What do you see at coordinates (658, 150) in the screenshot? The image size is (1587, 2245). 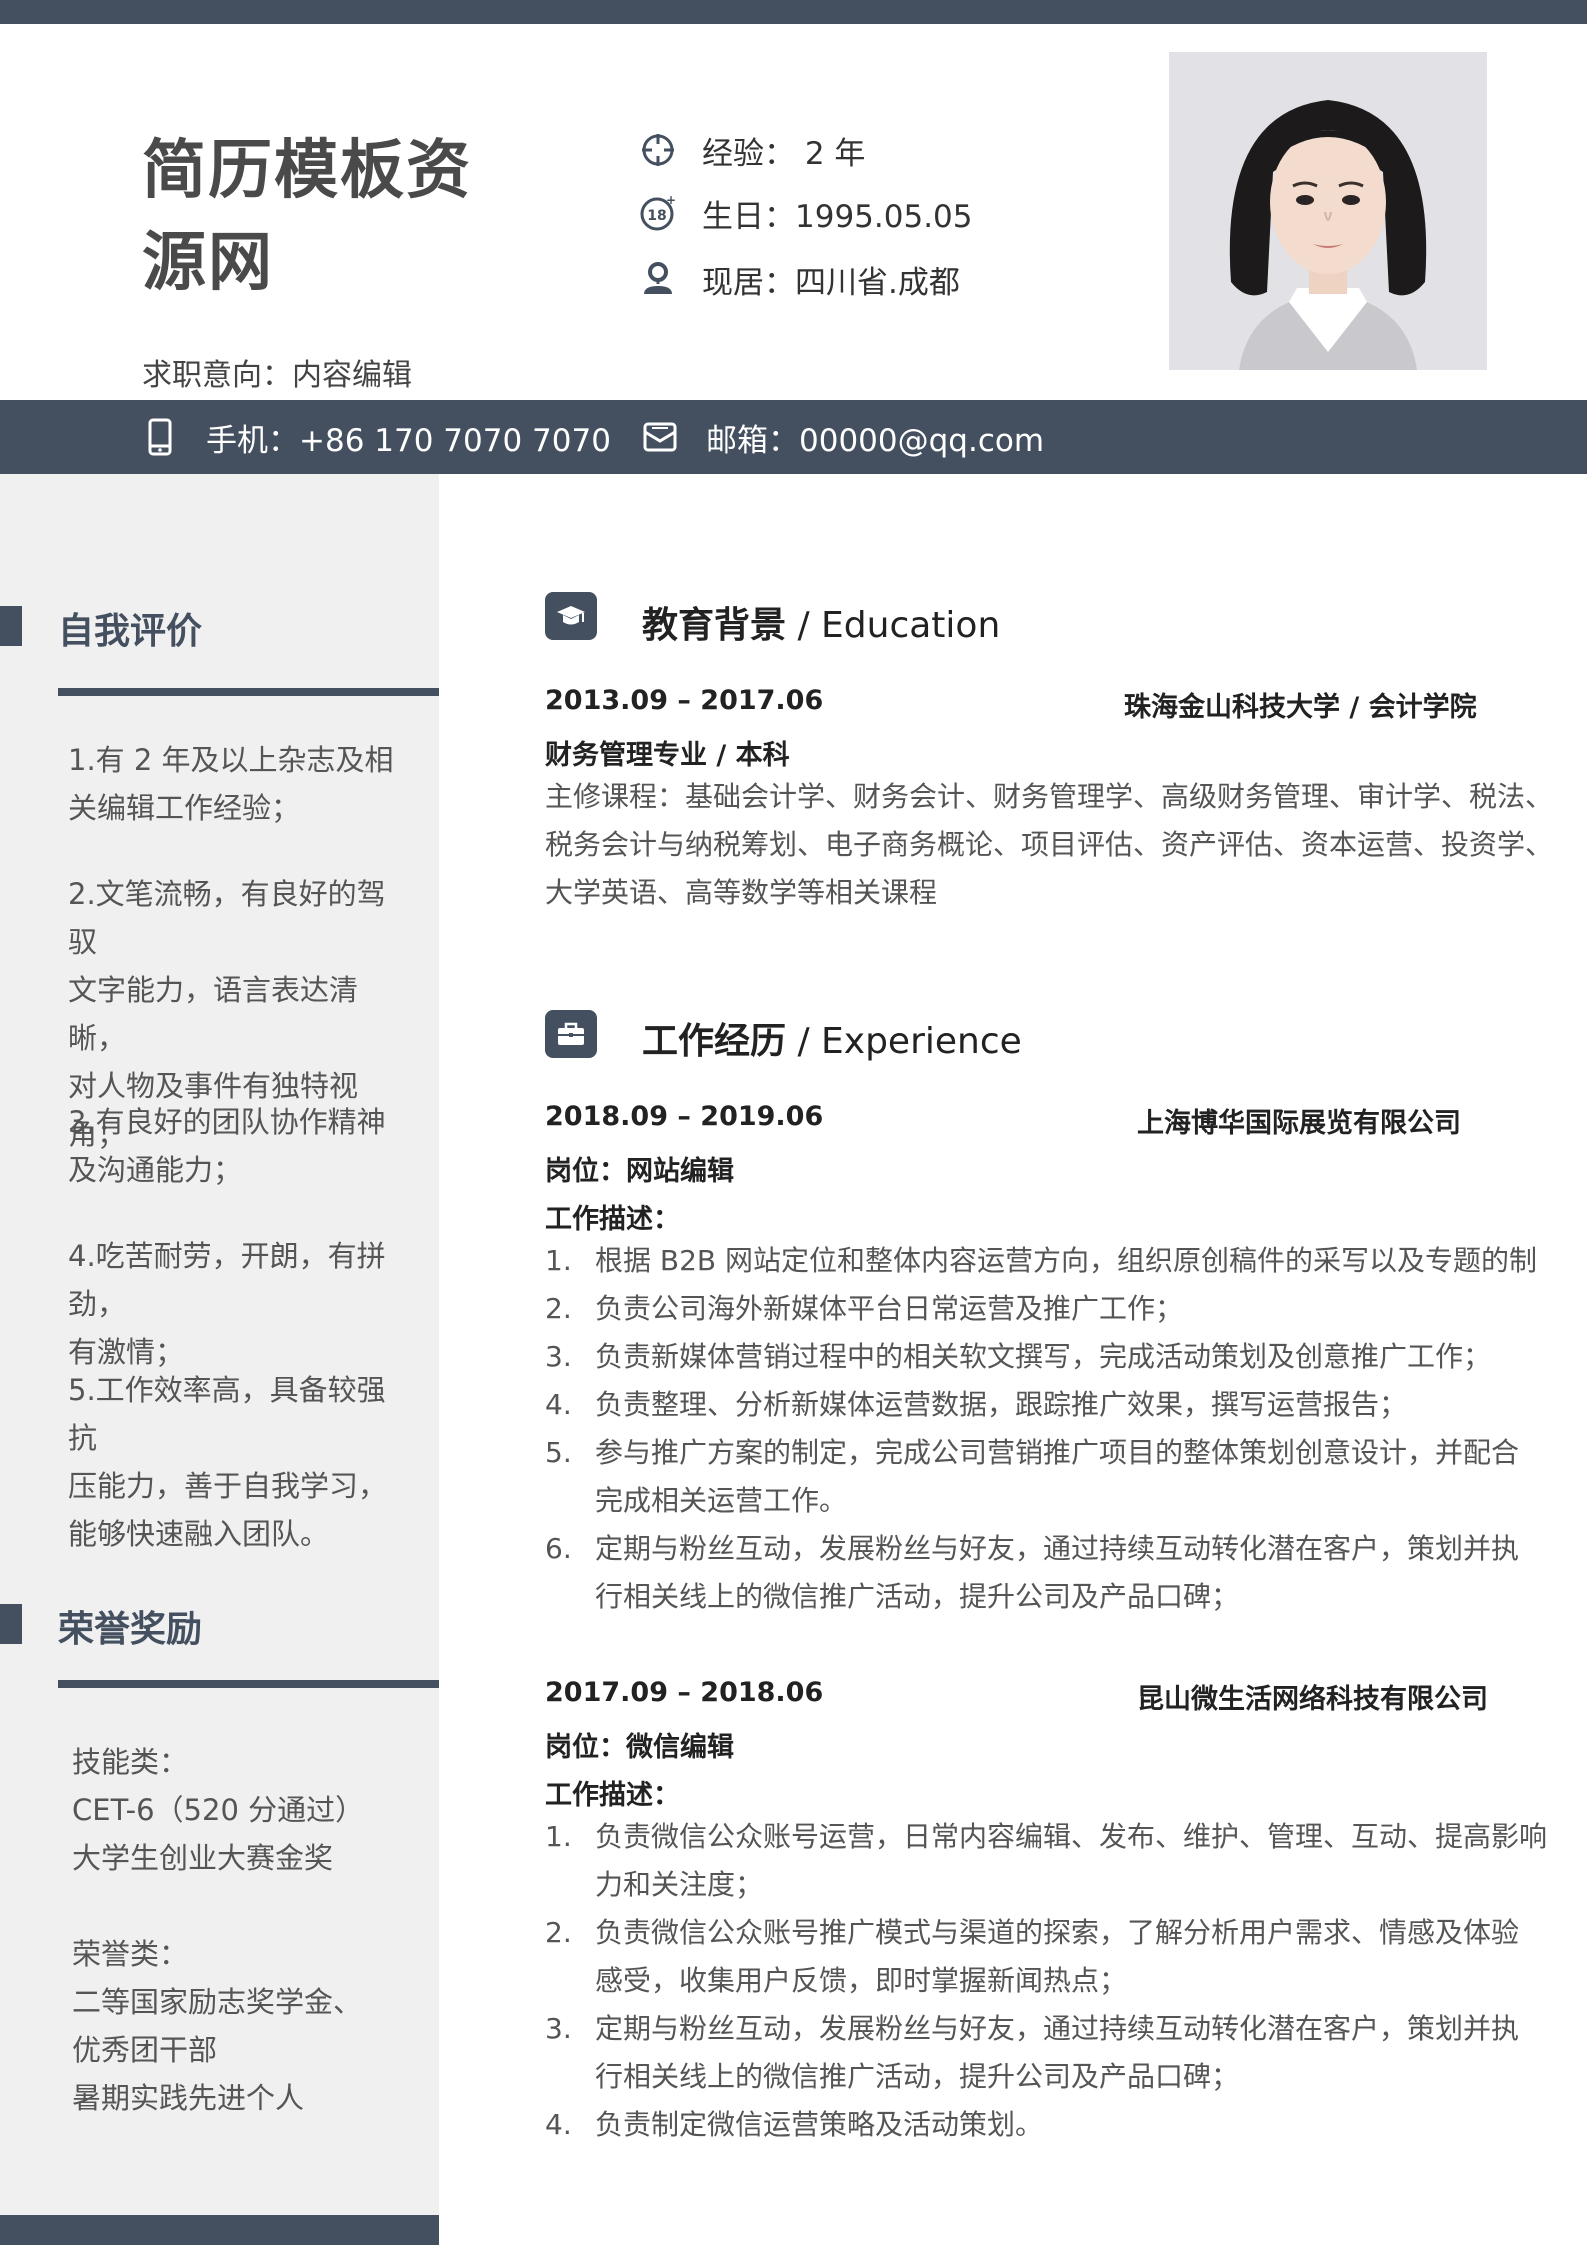 I see `crosshair-icon` at bounding box center [658, 150].